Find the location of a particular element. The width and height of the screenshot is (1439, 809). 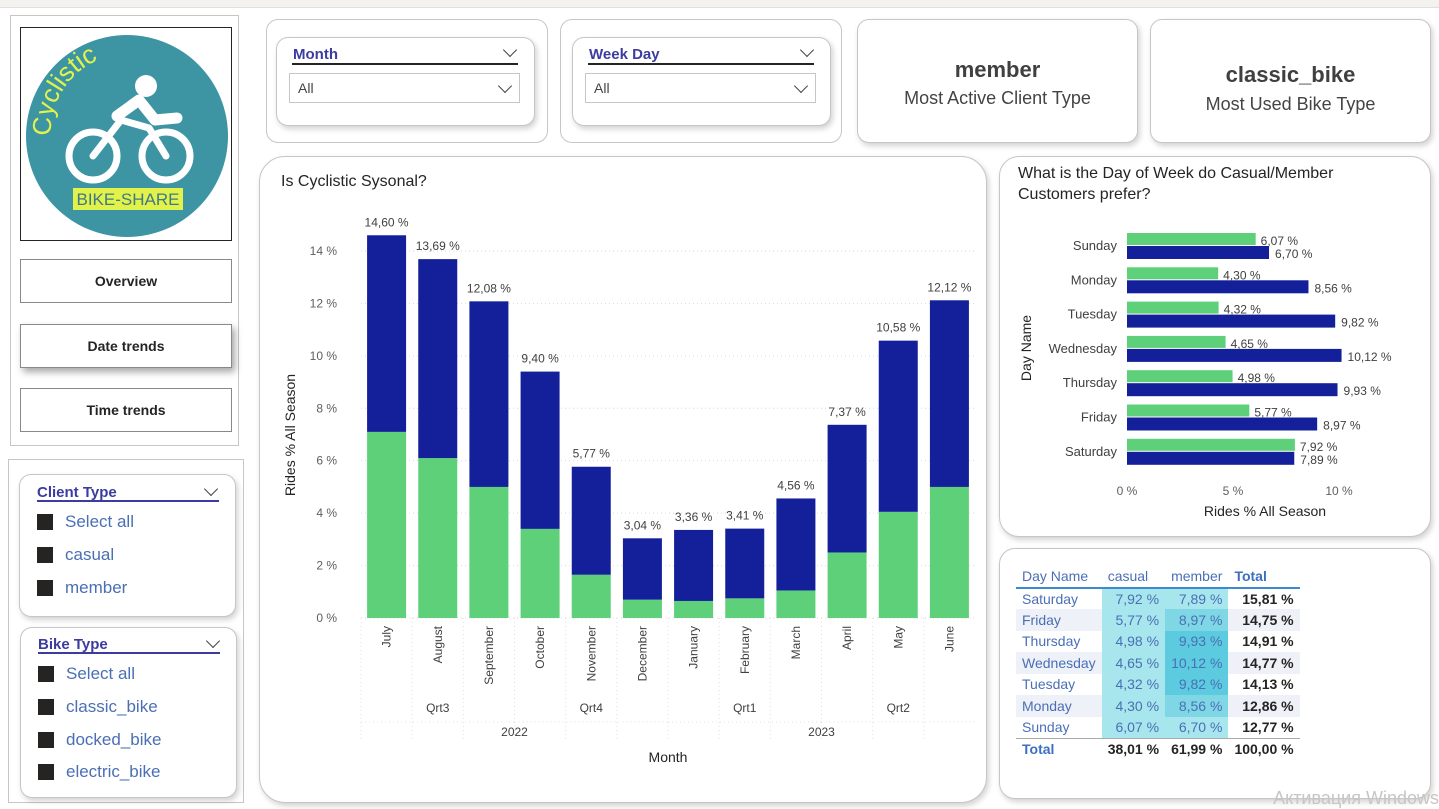

client-member-option: member is located at coordinates (82, 588).